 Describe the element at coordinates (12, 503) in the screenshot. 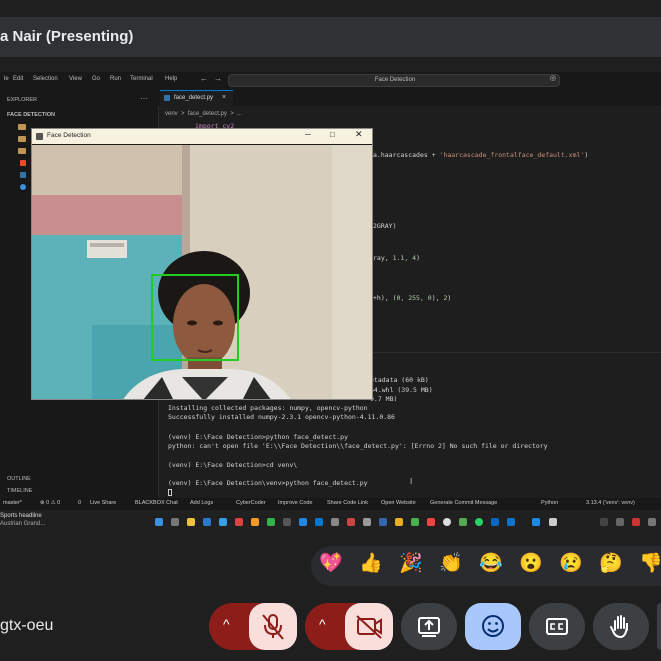

I see `branch-status: master*` at that location.